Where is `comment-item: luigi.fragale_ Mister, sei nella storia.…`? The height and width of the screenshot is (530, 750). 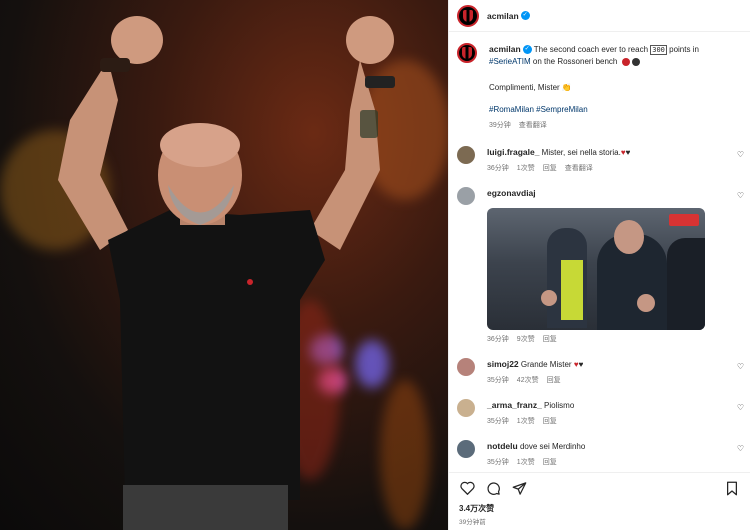 comment-item: luigi.fragale_ Mister, sei nella storia.… is located at coordinates (599, 159).